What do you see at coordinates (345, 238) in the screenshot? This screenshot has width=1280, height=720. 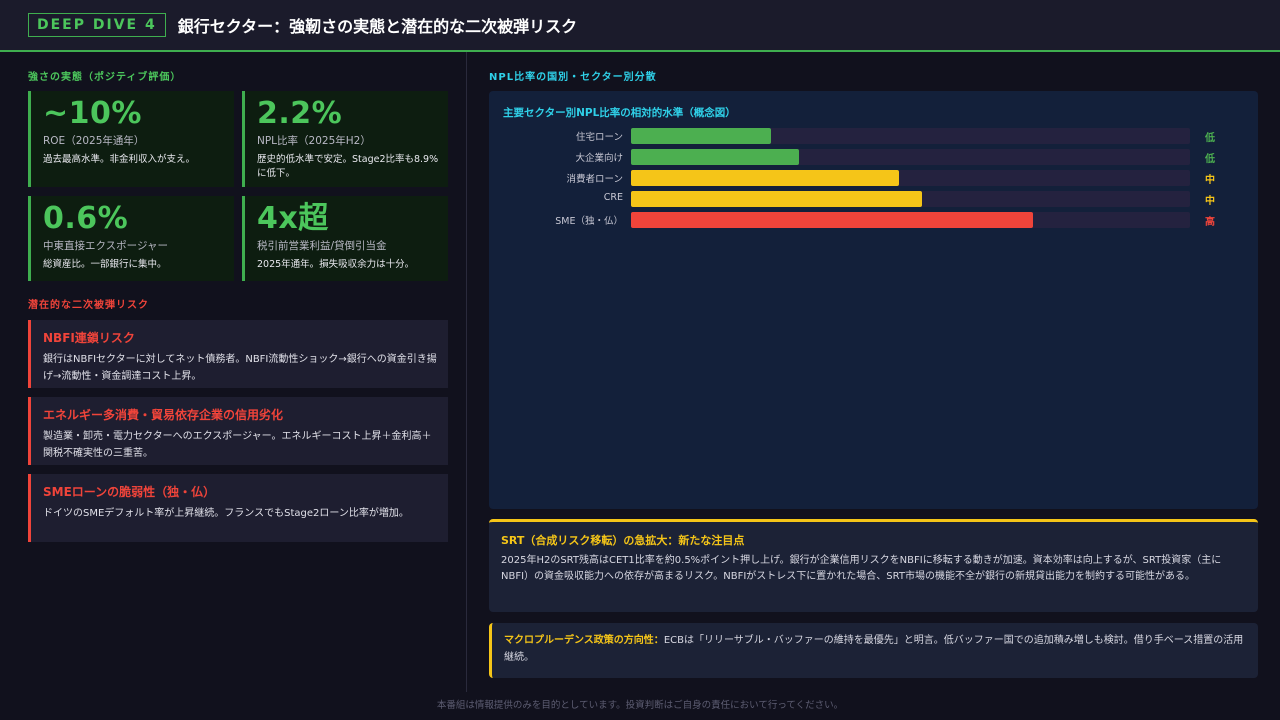 I see `kpi-card-profit-ratio: 4x超 税引前営業利益/貸倒引当金 2025年通年。損失吸収余力は十分。` at bounding box center [345, 238].